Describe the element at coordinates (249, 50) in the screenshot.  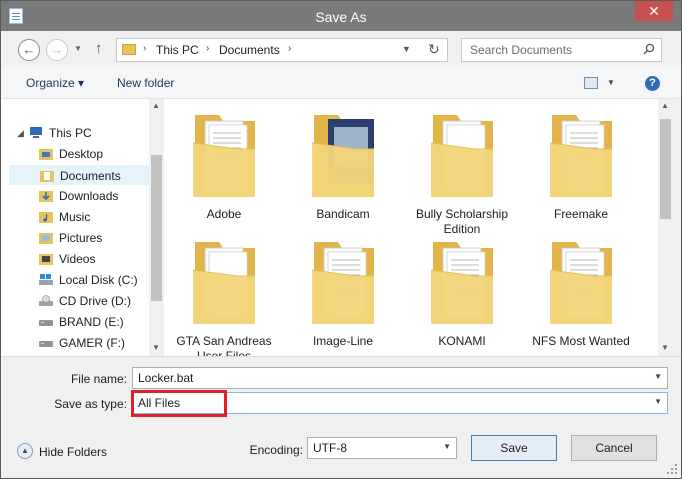
I see `breadcrumb-documents: Documents` at that location.